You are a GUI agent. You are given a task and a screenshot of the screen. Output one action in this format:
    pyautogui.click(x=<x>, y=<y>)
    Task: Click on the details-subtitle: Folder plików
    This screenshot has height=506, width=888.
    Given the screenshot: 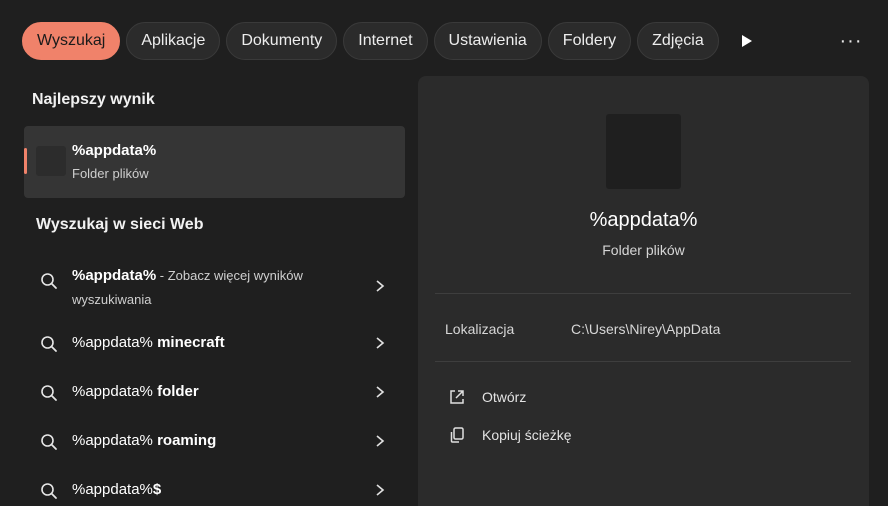 What is the action you would take?
    pyautogui.click(x=643, y=250)
    